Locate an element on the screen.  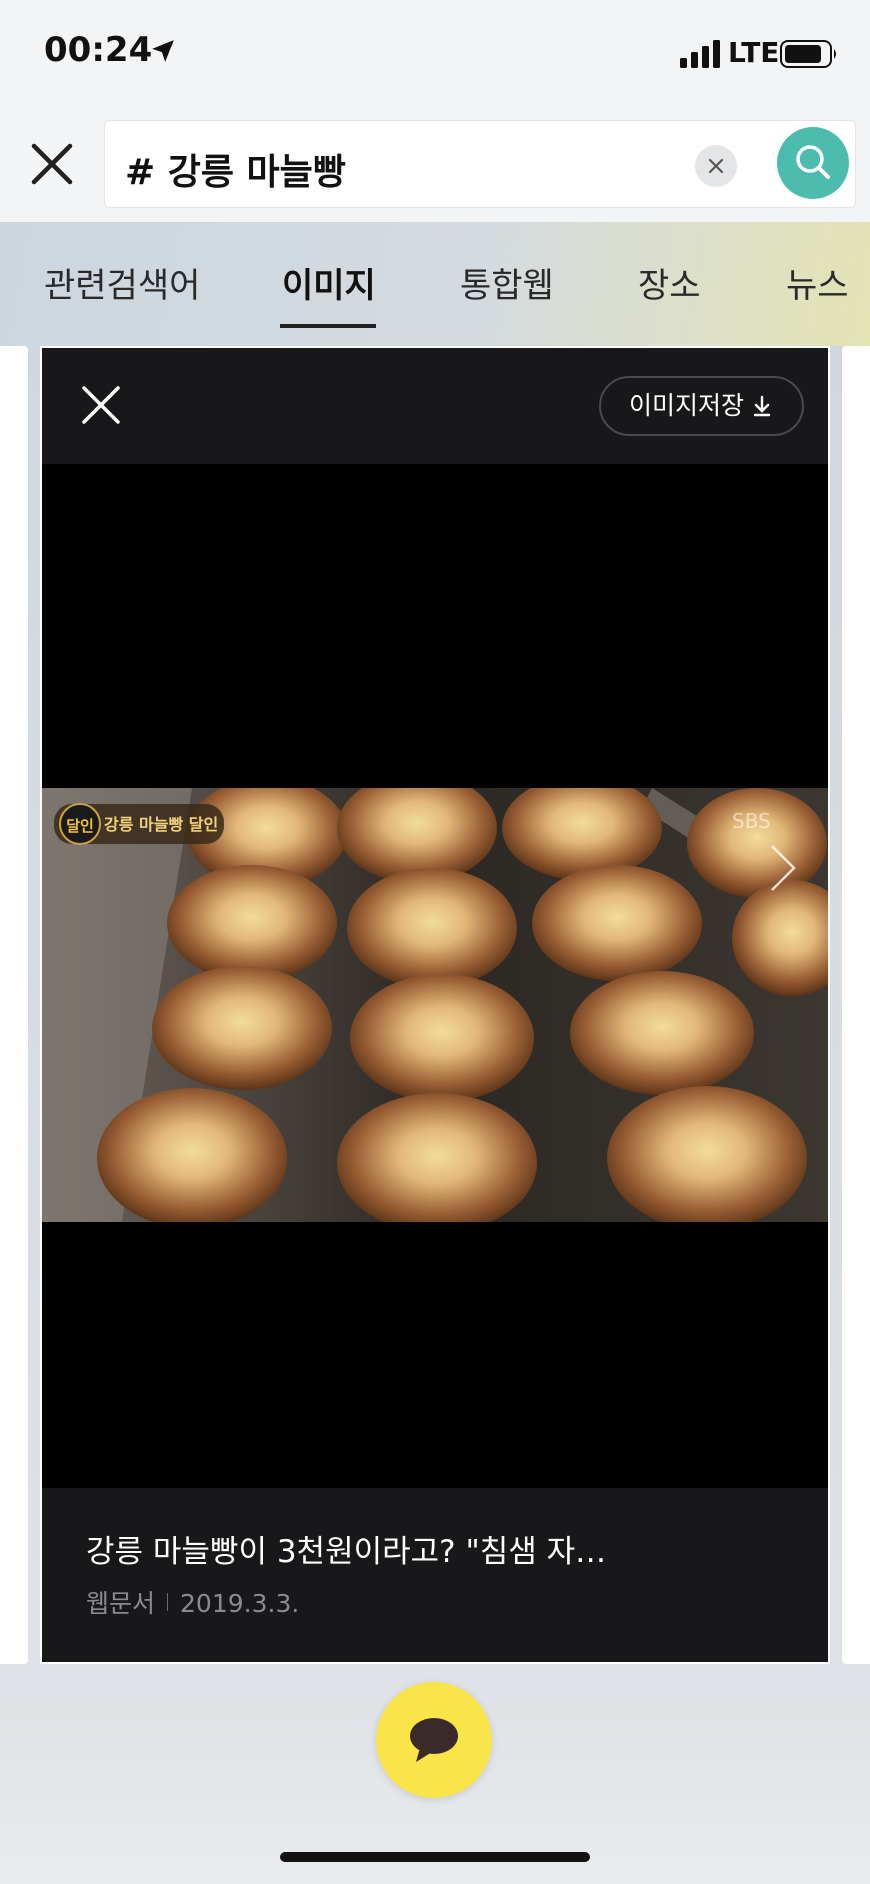
tab-web: 통합웹 is located at coordinates (507, 282).